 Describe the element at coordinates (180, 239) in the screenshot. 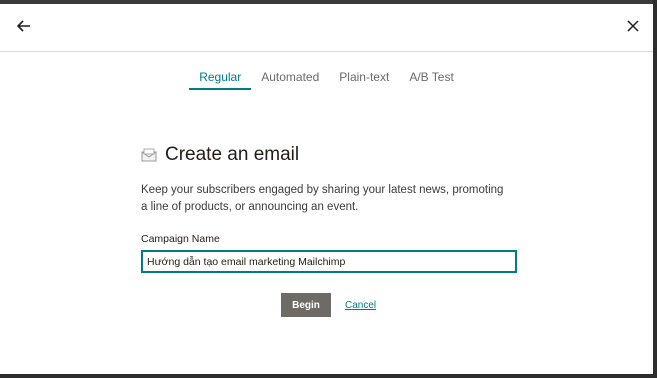

I see `campaign-name-label: Campaign Name` at that location.